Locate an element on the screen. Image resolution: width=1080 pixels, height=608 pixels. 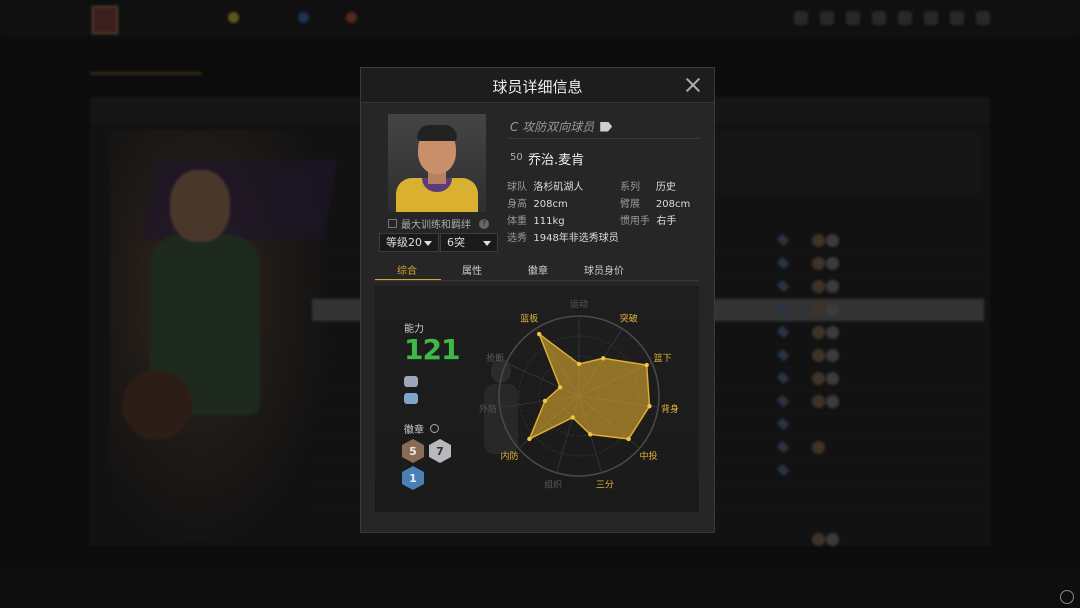
player-role: C 攻防双向球员 is located at coordinates (561, 126).